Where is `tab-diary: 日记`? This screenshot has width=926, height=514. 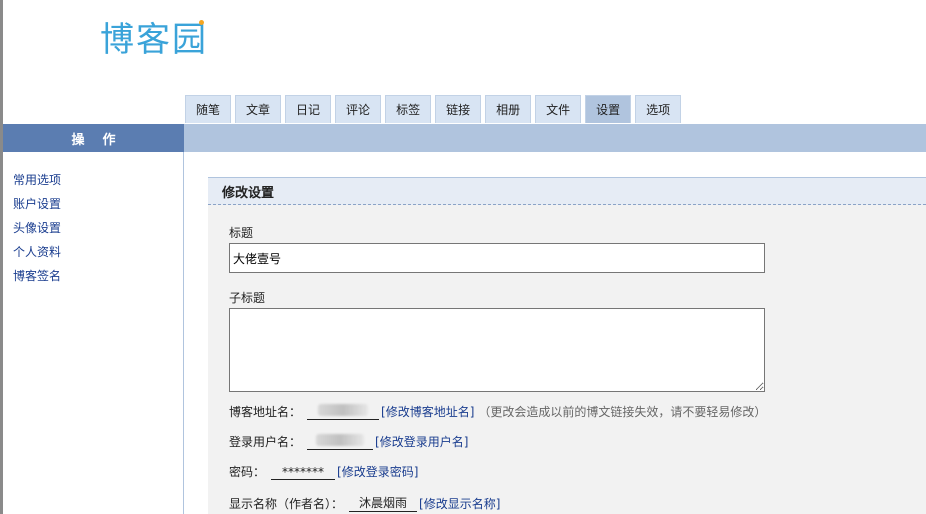 tab-diary: 日记 is located at coordinates (308, 109).